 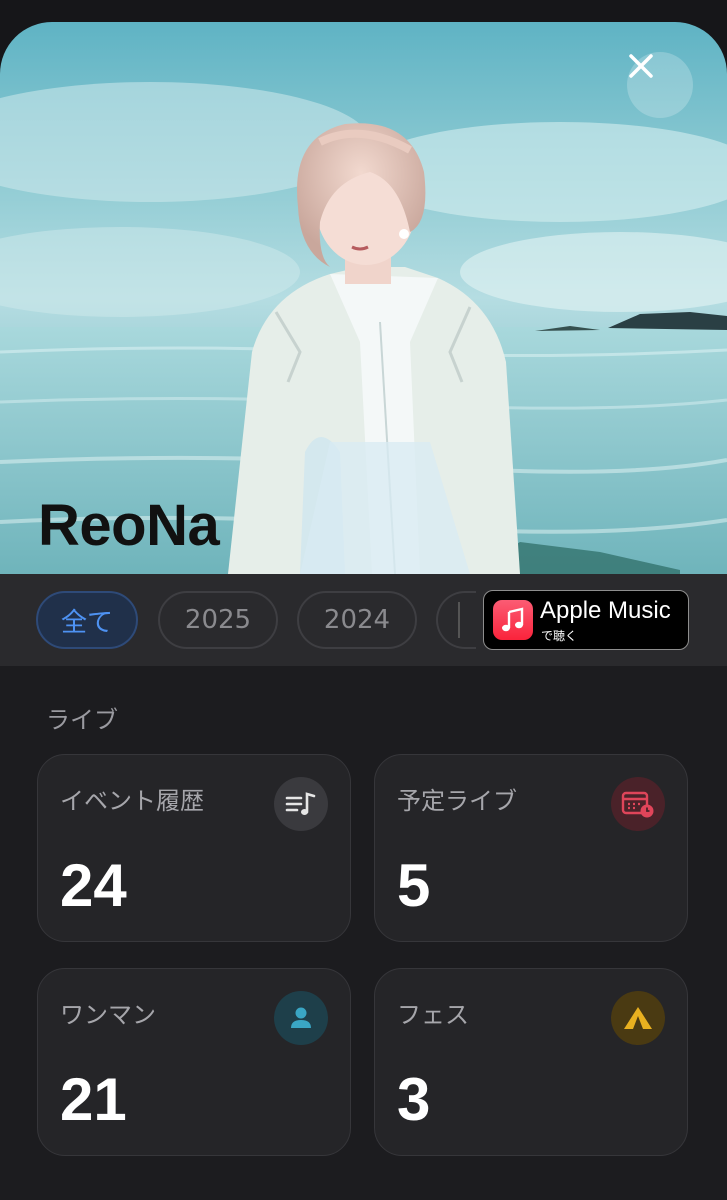 I want to click on apple-music-subtitle: で聴く, so click(x=559, y=636).